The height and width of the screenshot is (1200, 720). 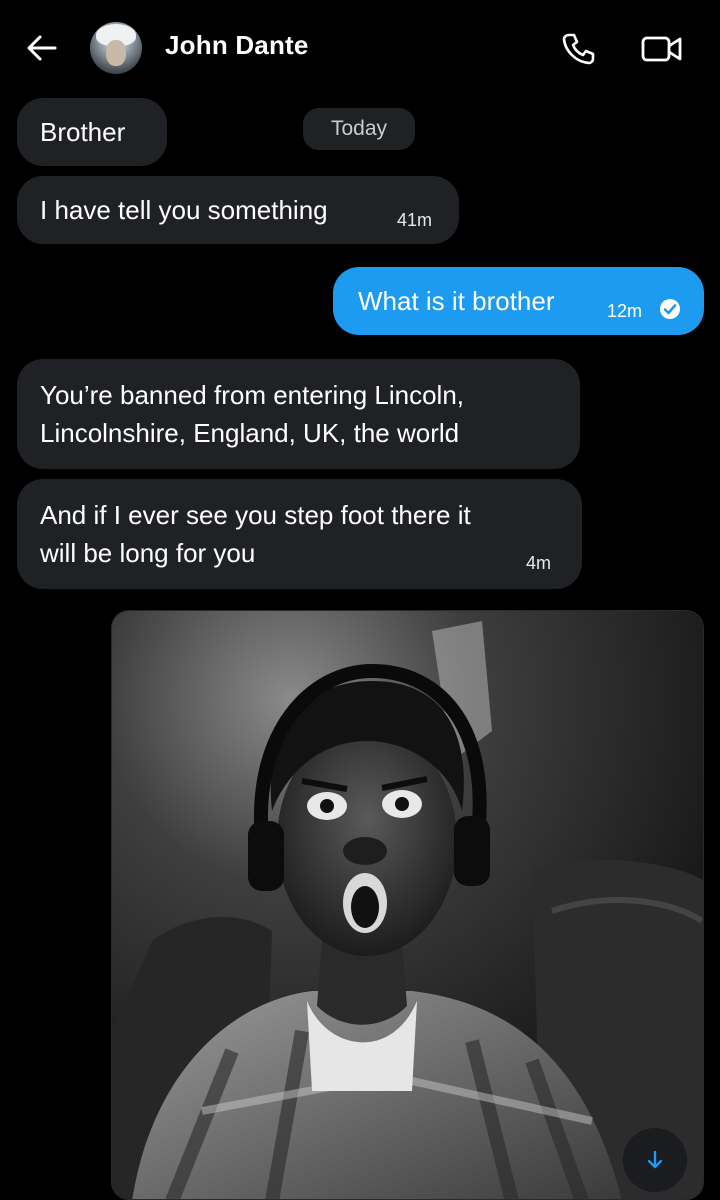 What do you see at coordinates (148, 553) in the screenshot?
I see `message-text-line: will be long for you` at bounding box center [148, 553].